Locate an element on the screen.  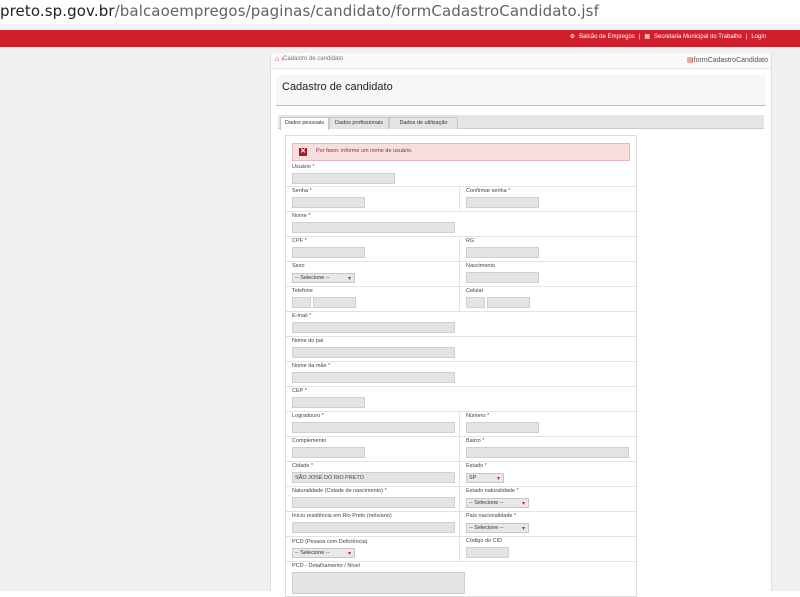
label-nascimento: Nascimento is located at coordinates (481, 266).